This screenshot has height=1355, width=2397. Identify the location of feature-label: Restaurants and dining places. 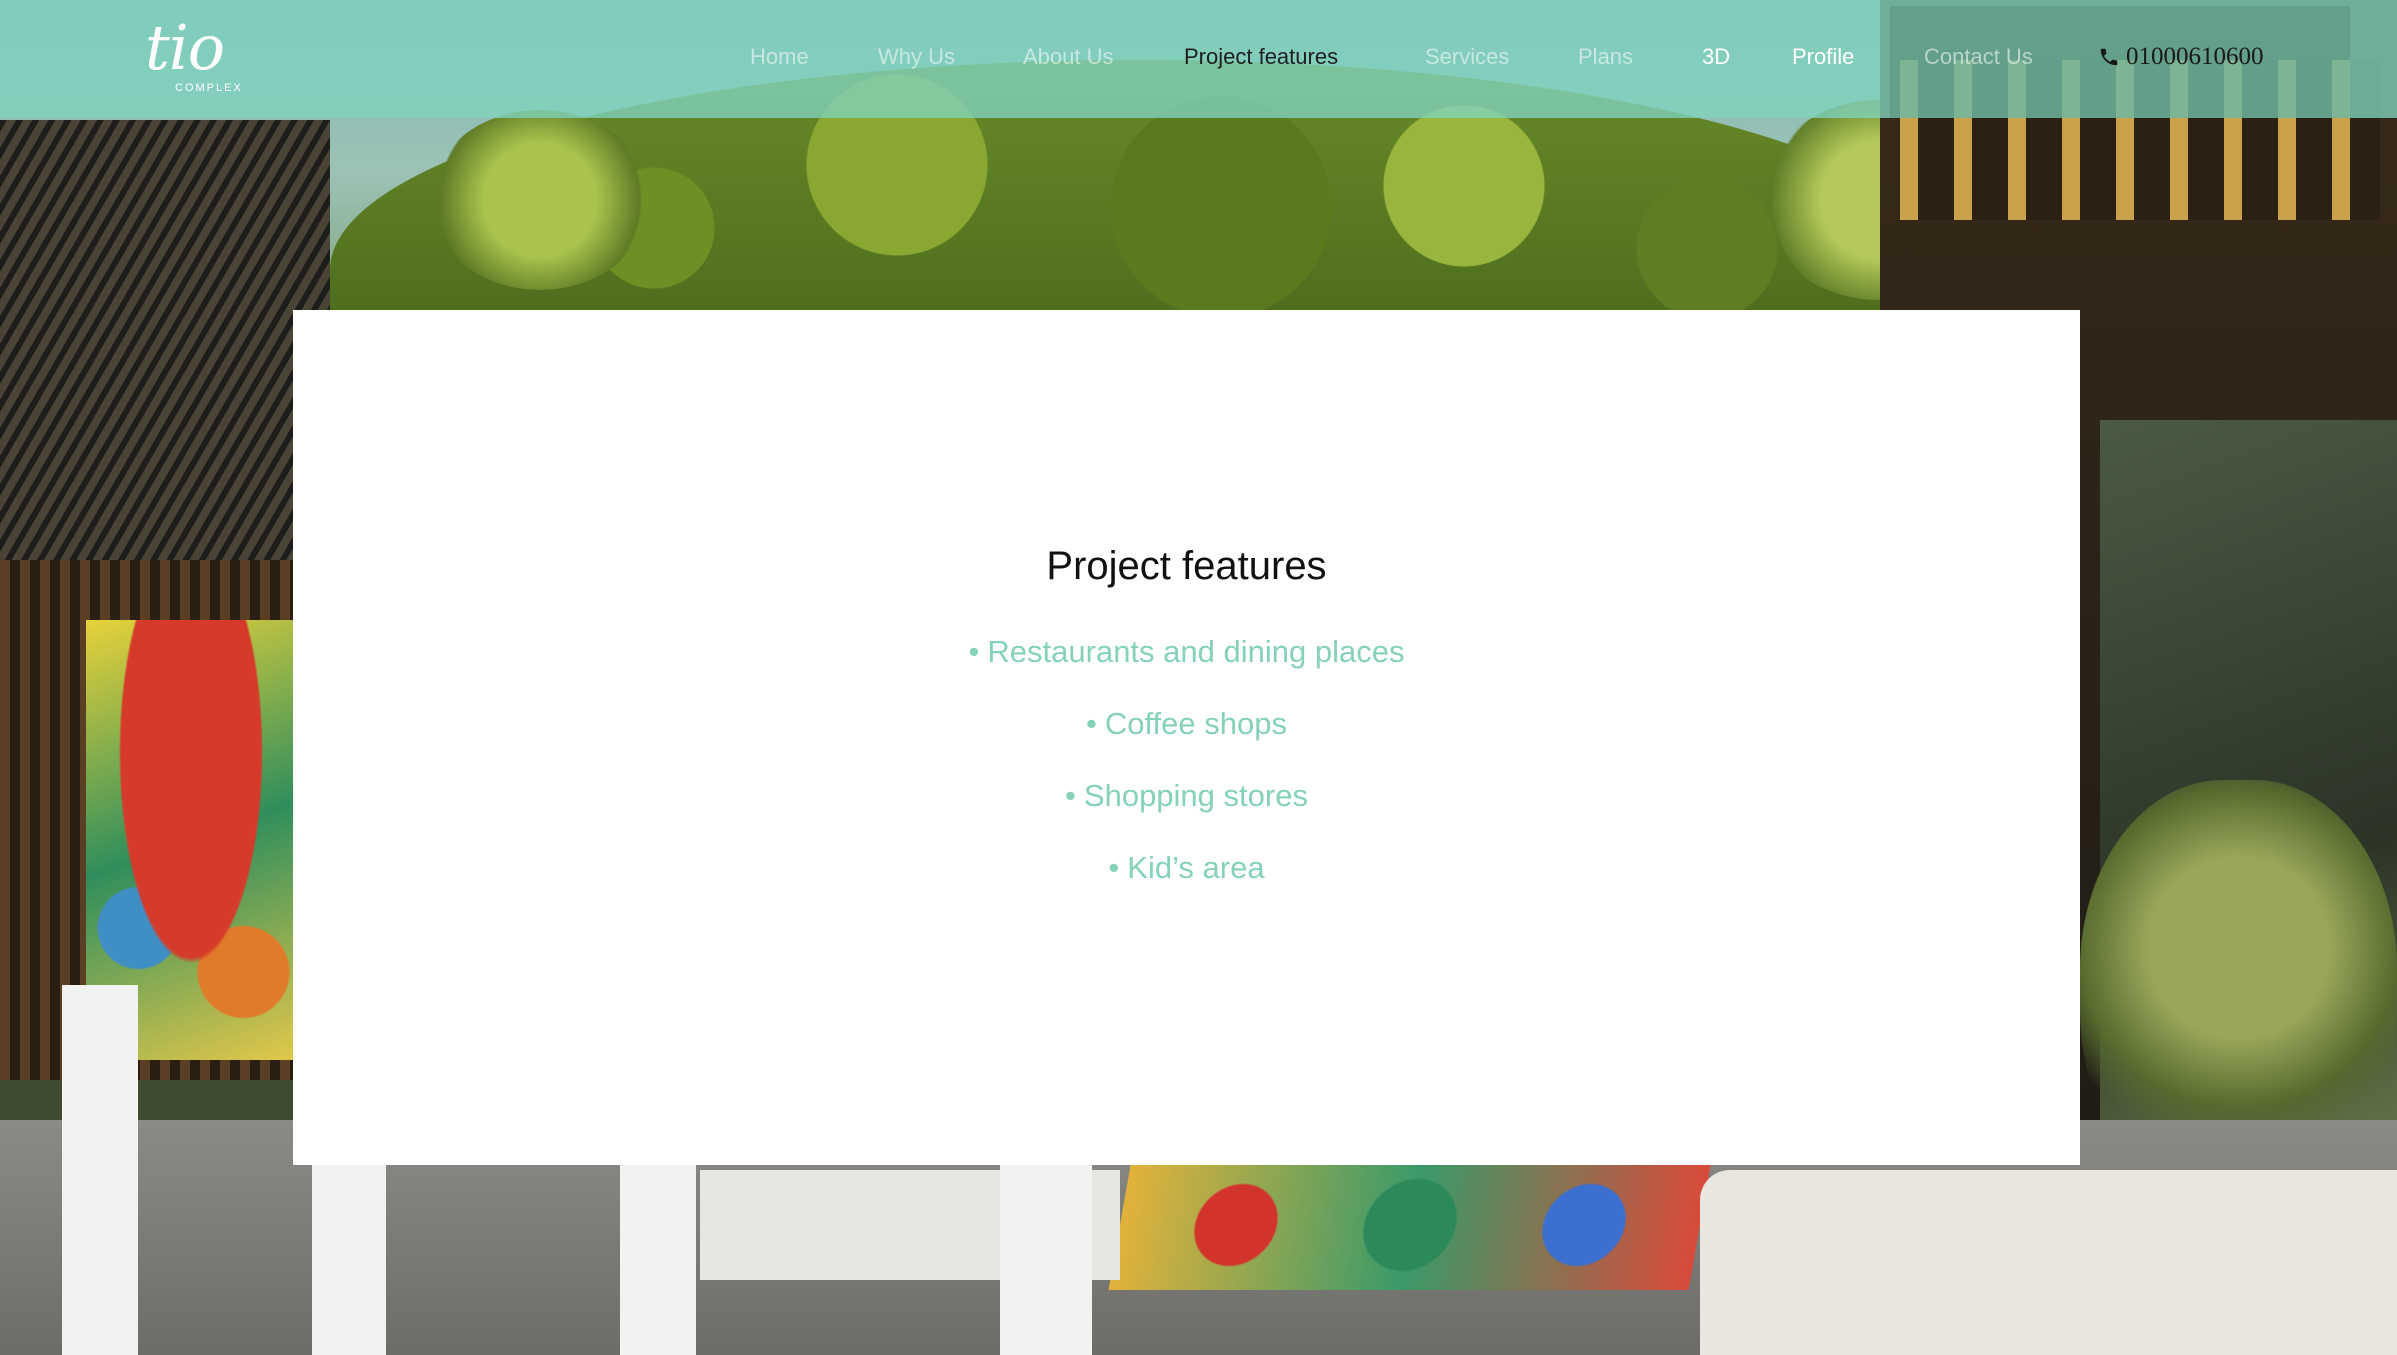
(1196, 651).